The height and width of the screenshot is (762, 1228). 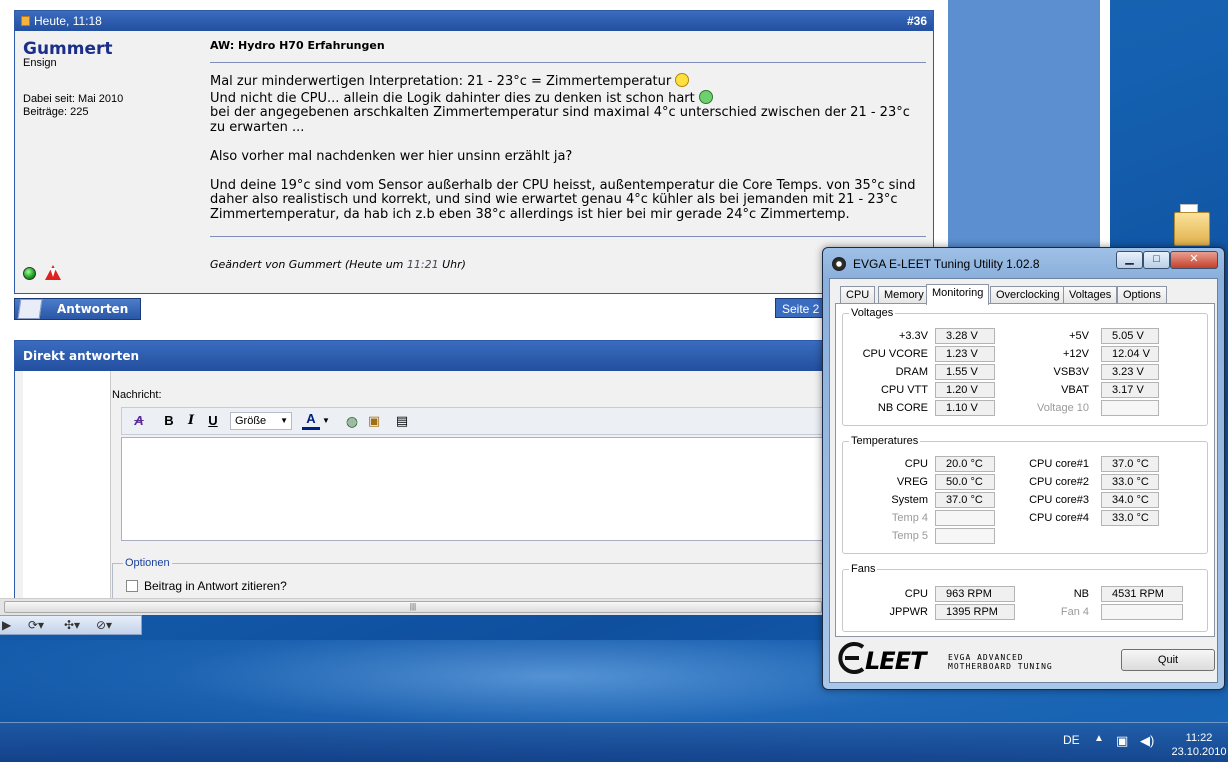 What do you see at coordinates (77, 309) in the screenshot?
I see `reply-button: Antworten` at bounding box center [77, 309].